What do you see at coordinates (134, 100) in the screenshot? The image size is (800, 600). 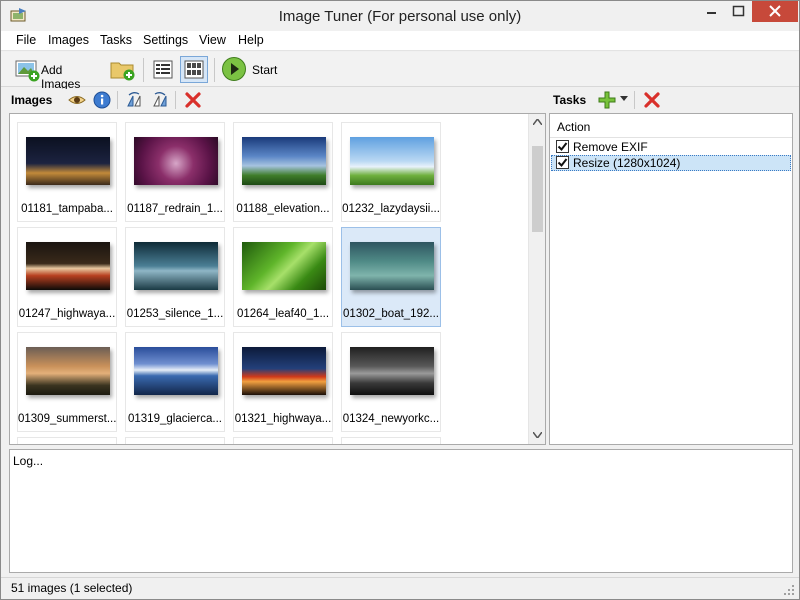 I see `rotate-left-icon` at bounding box center [134, 100].